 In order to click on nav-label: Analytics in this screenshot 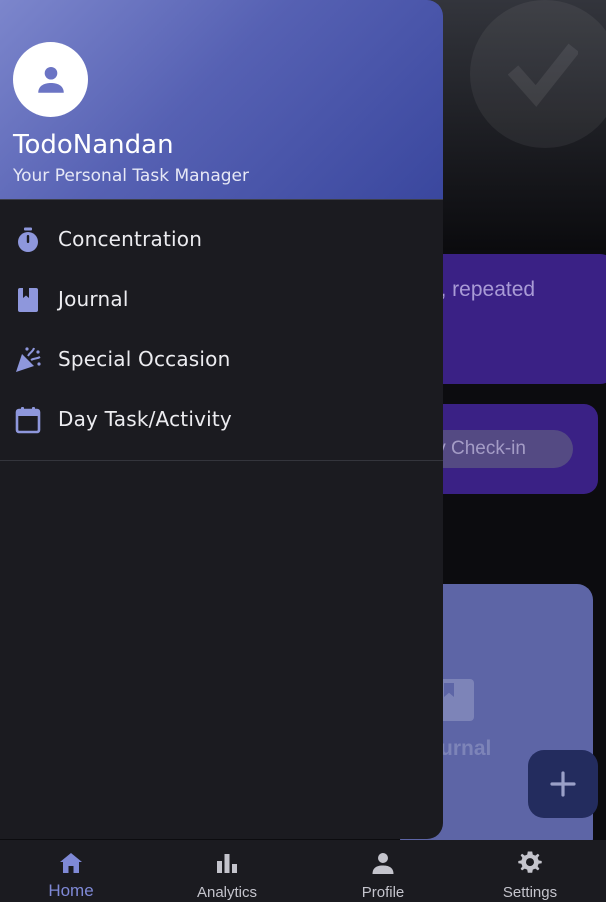, I will do `click(227, 892)`.